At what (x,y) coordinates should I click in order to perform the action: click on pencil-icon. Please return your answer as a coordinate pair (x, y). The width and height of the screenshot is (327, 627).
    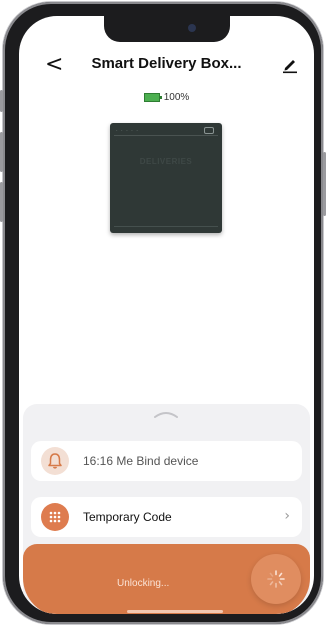
    Looking at the image, I should click on (290, 64).